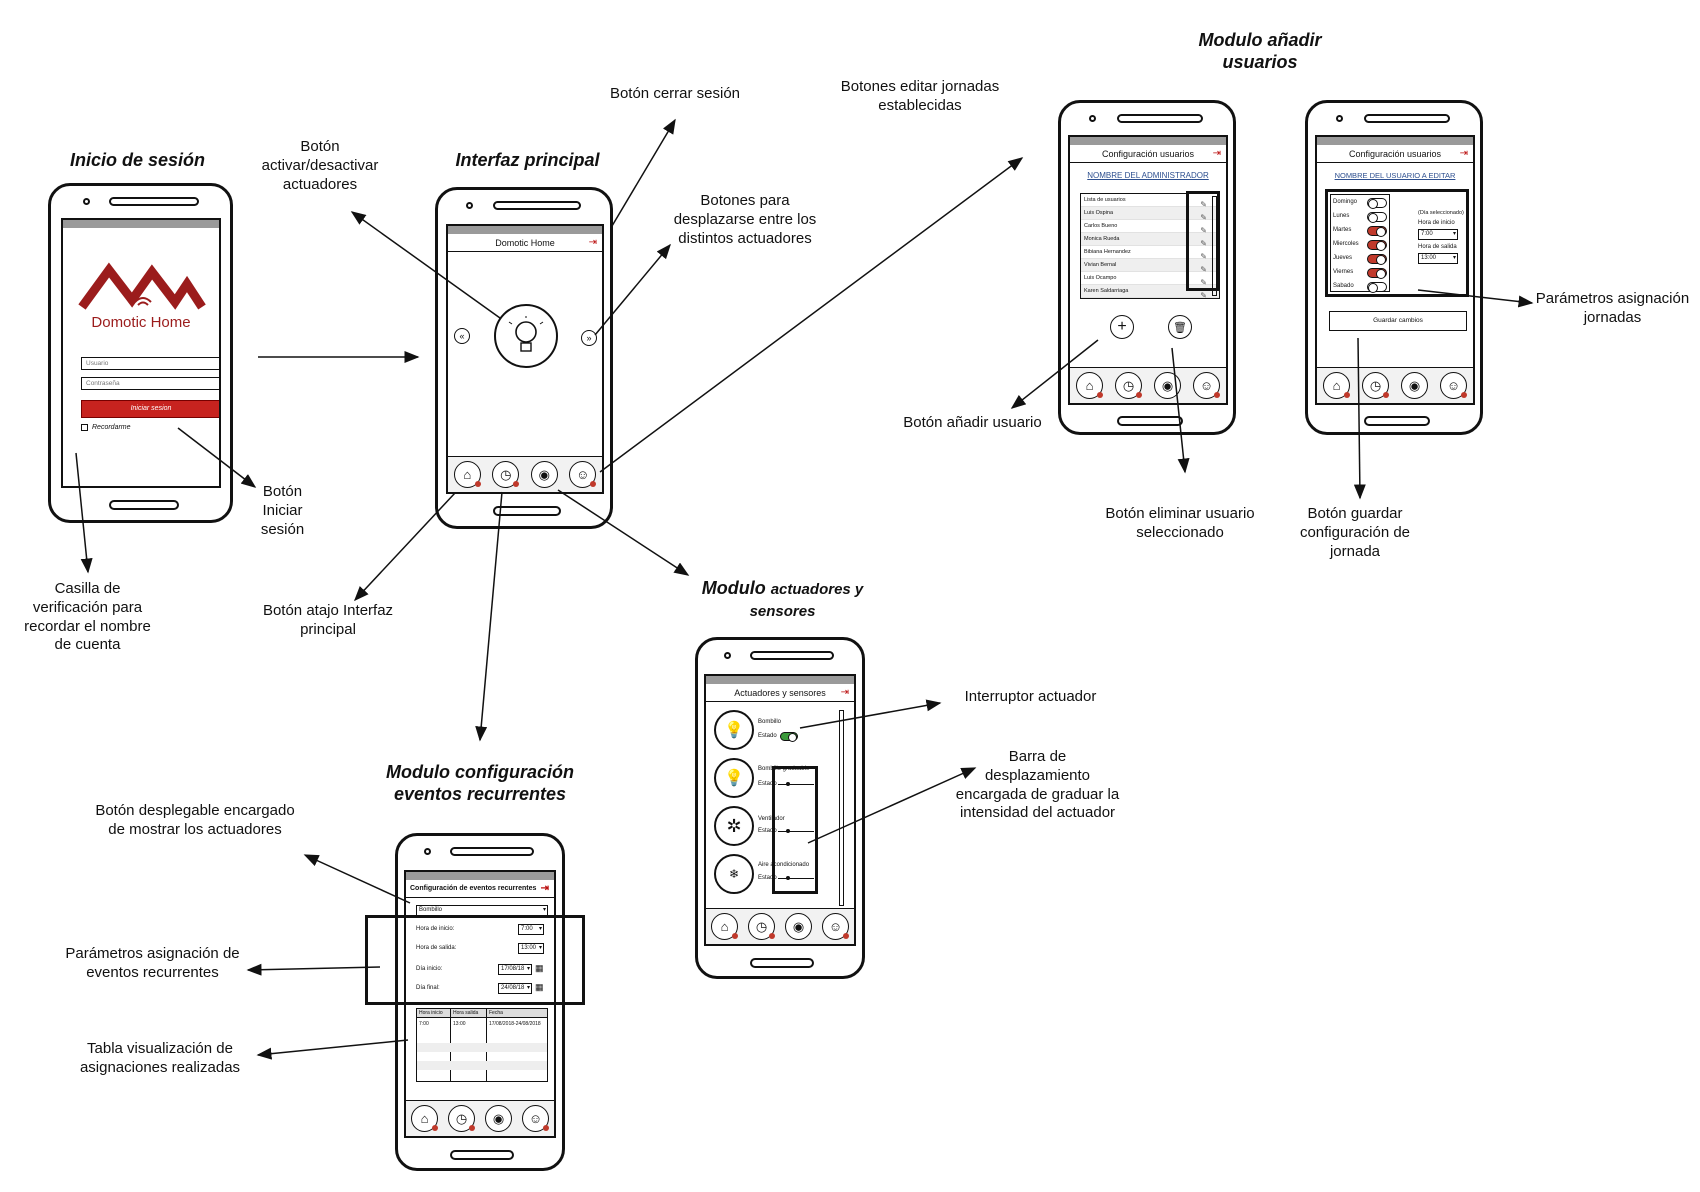  I want to click on title-login: Inicio de sesión, so click(137, 160).